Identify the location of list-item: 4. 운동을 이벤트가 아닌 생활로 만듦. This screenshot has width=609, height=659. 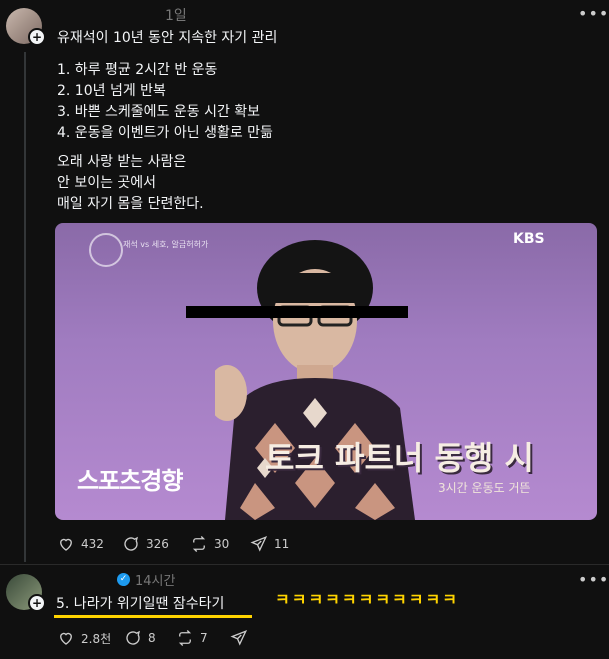
(165, 133).